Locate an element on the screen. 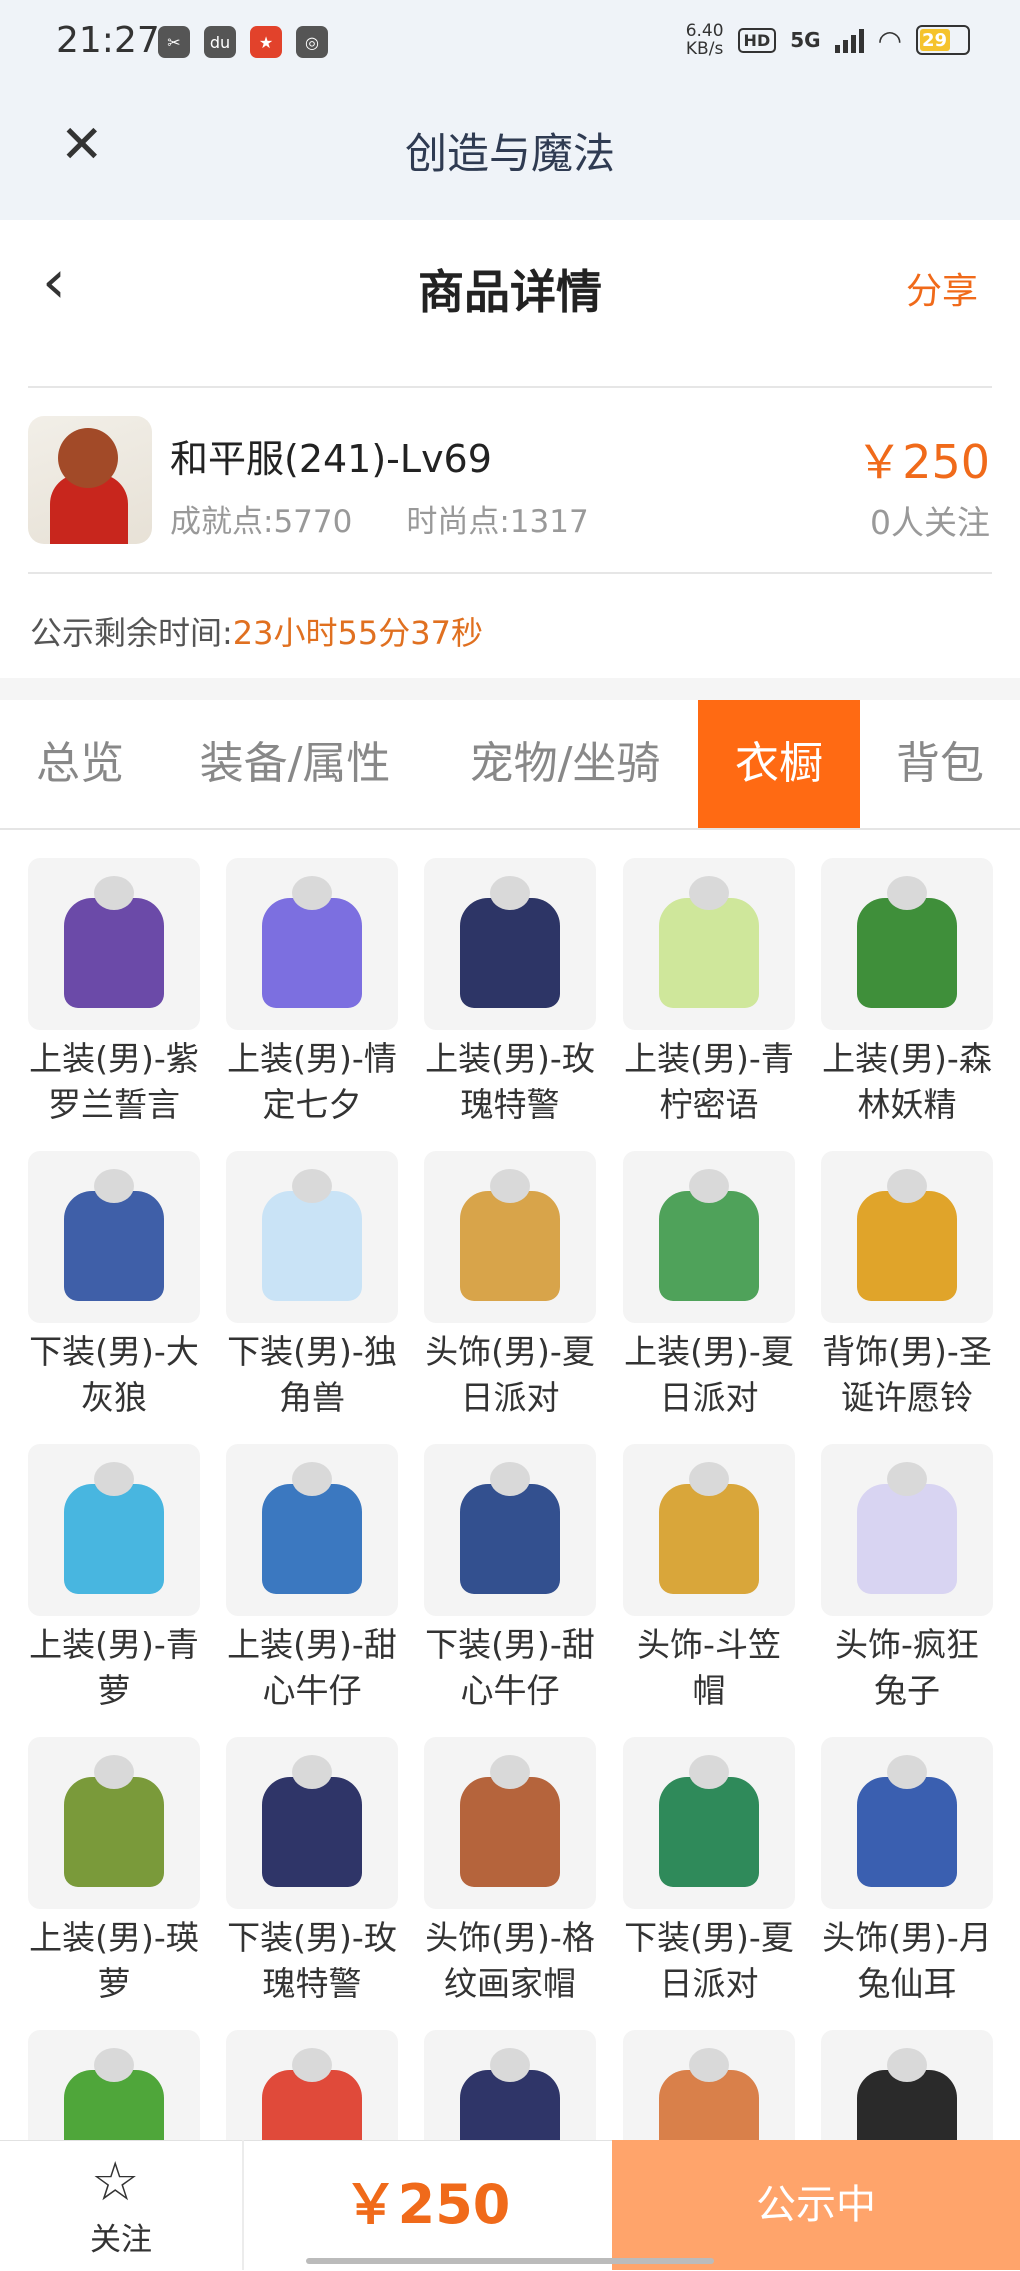  star-icon: ☆ is located at coordinates (115, 2182).